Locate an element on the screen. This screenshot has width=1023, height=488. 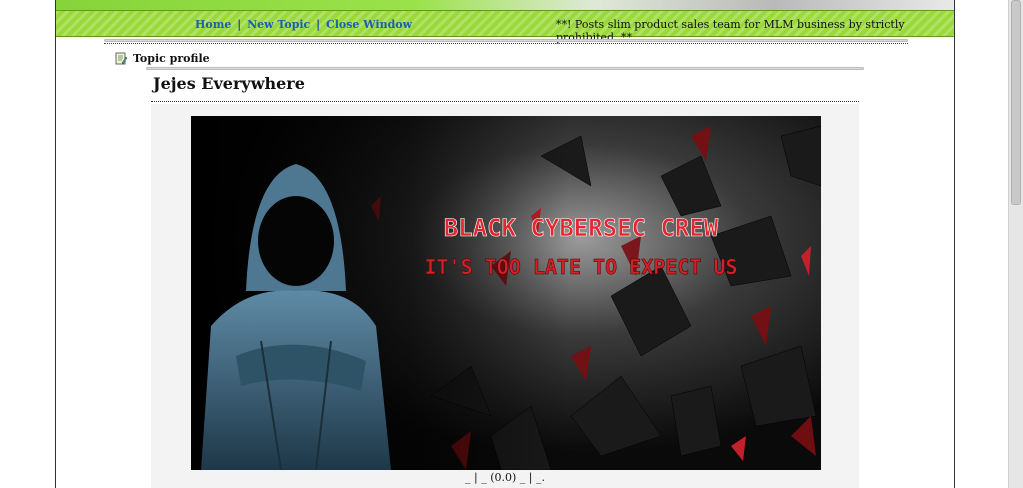
topic-profile-header: Topic profile is located at coordinates (162, 58).